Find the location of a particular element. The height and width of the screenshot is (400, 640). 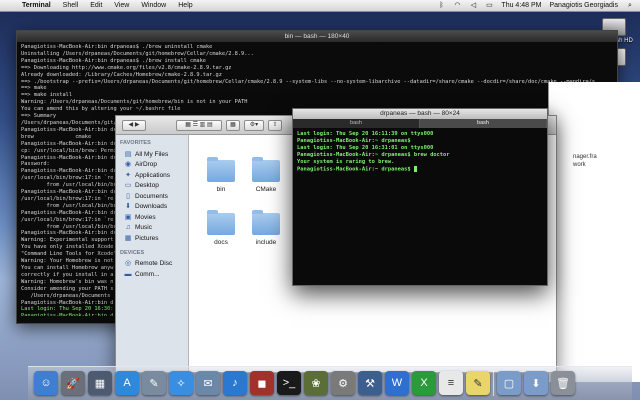

menu-help: Help is located at coordinates (185, 5).